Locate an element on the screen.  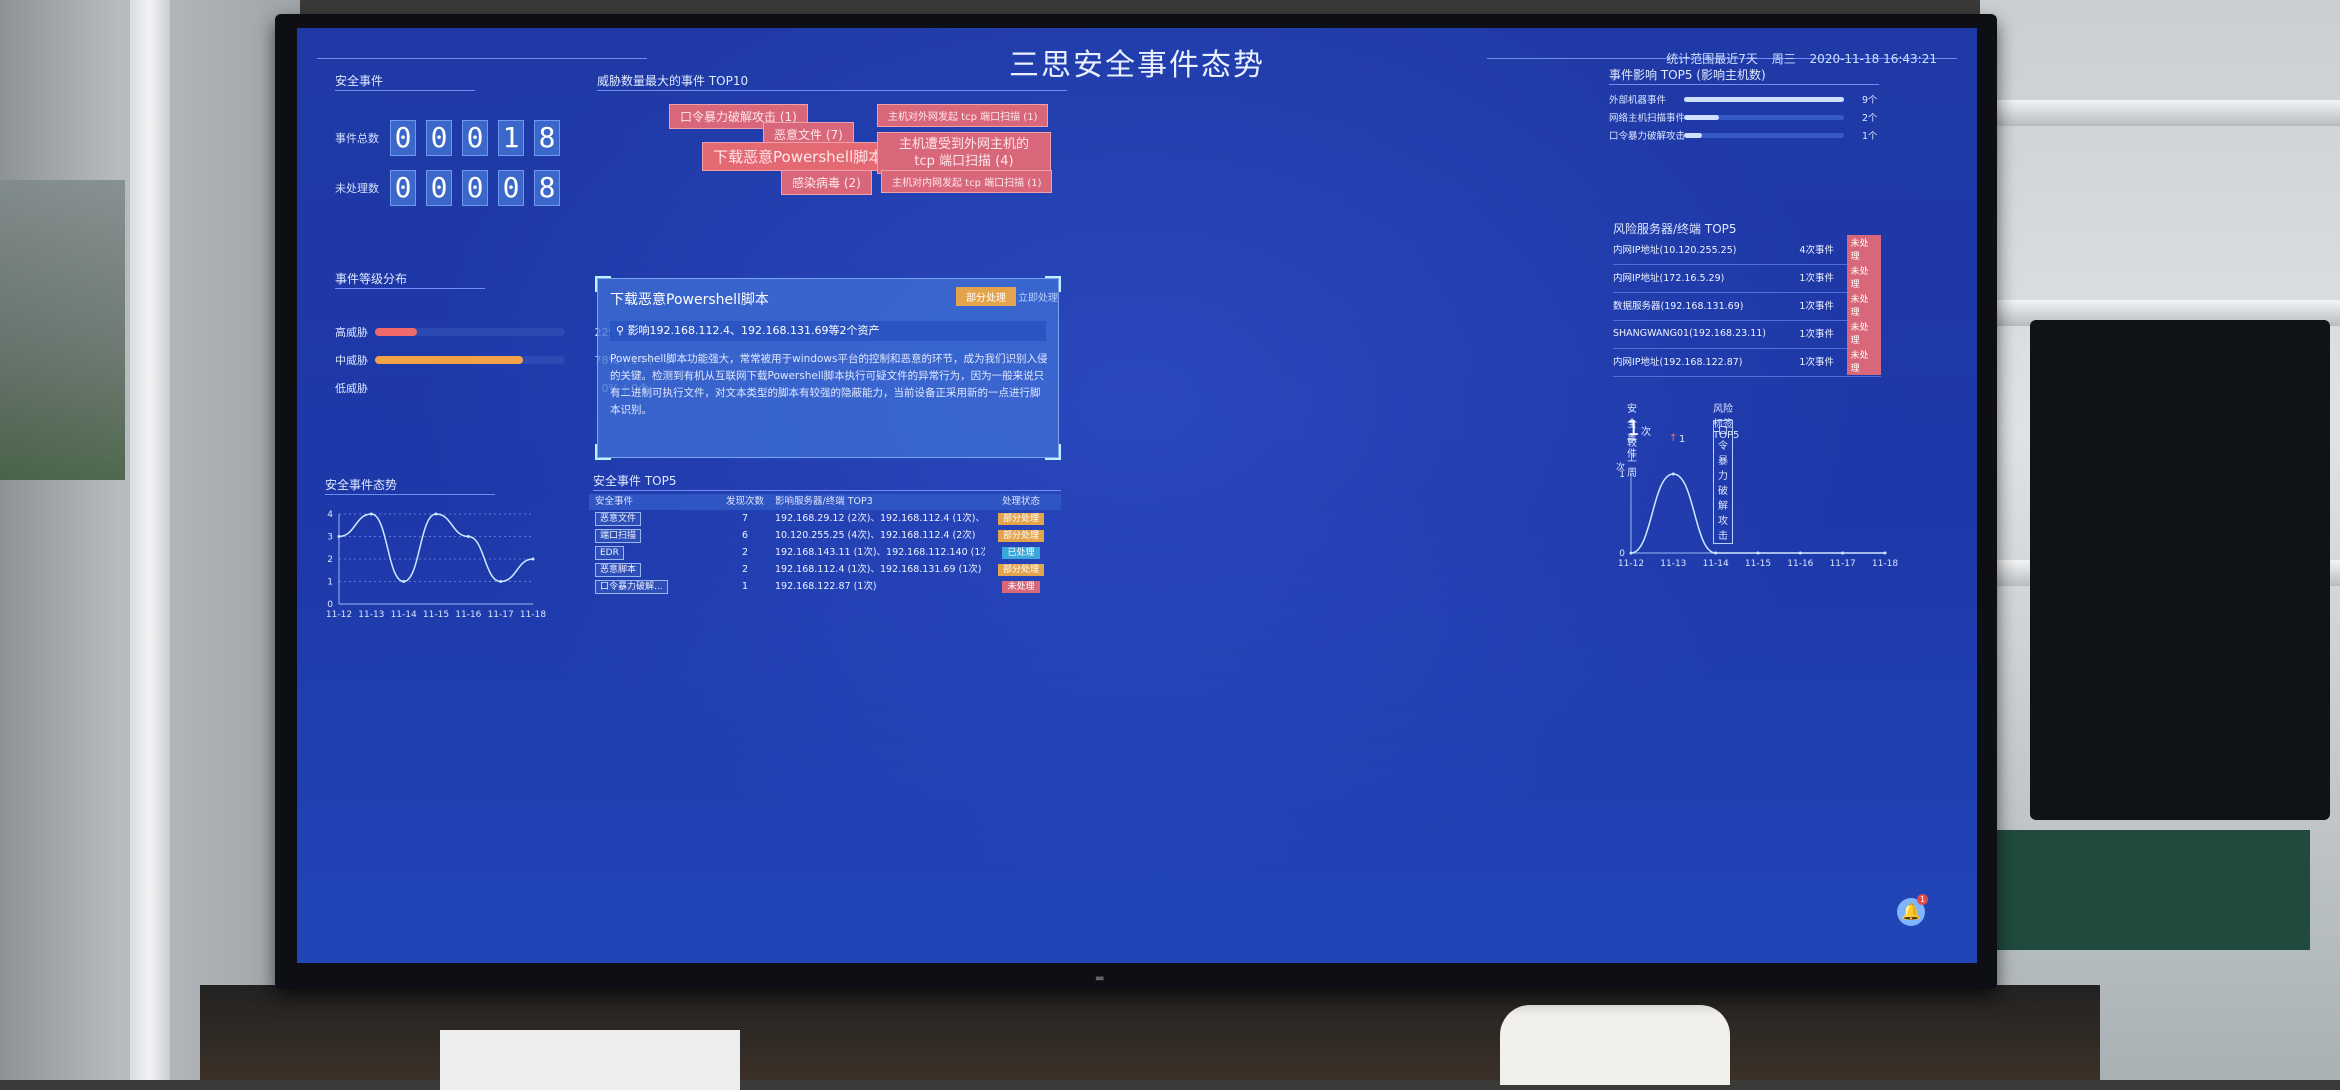
risk-row: SHANGWANG01(192.168.23.11) 1次事件 未处理 is located at coordinates (1747, 333).